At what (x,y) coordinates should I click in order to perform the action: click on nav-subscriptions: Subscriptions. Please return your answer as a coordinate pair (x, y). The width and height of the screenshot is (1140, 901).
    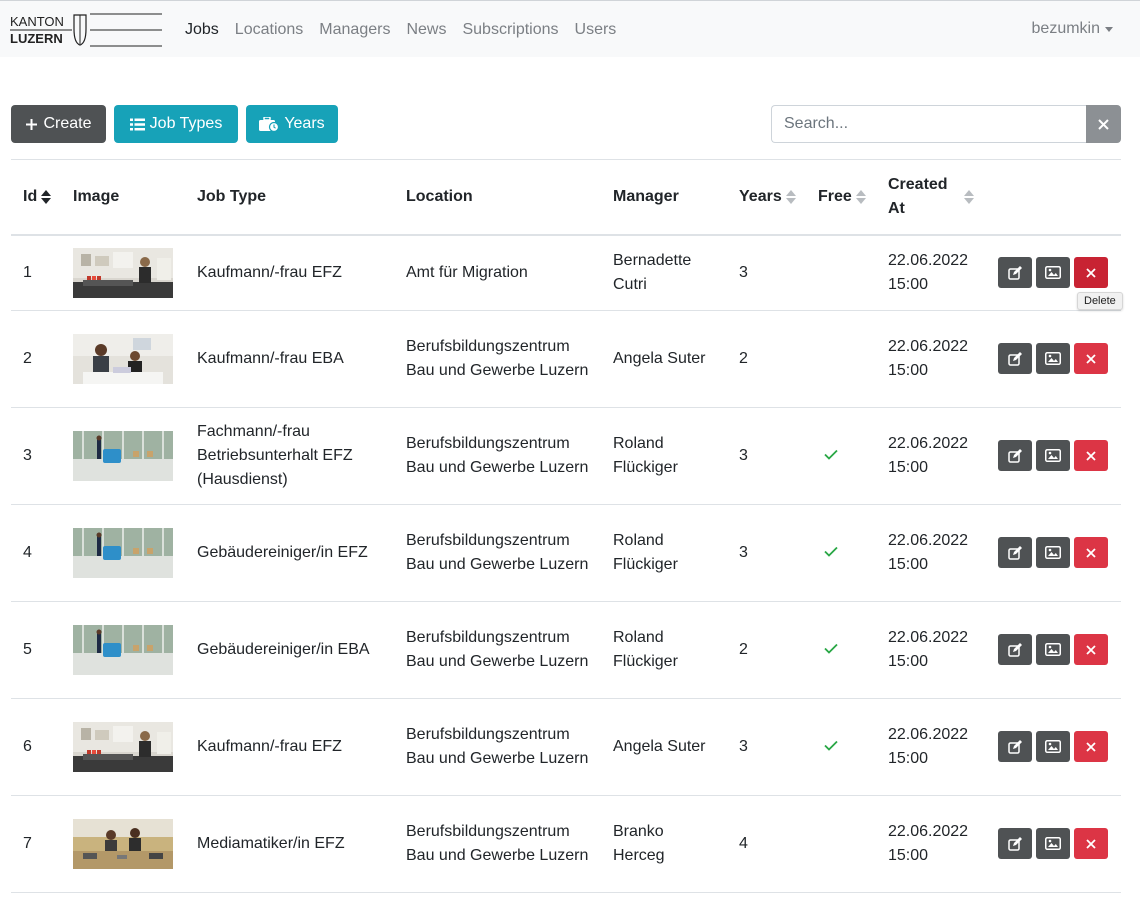
    Looking at the image, I should click on (510, 30).